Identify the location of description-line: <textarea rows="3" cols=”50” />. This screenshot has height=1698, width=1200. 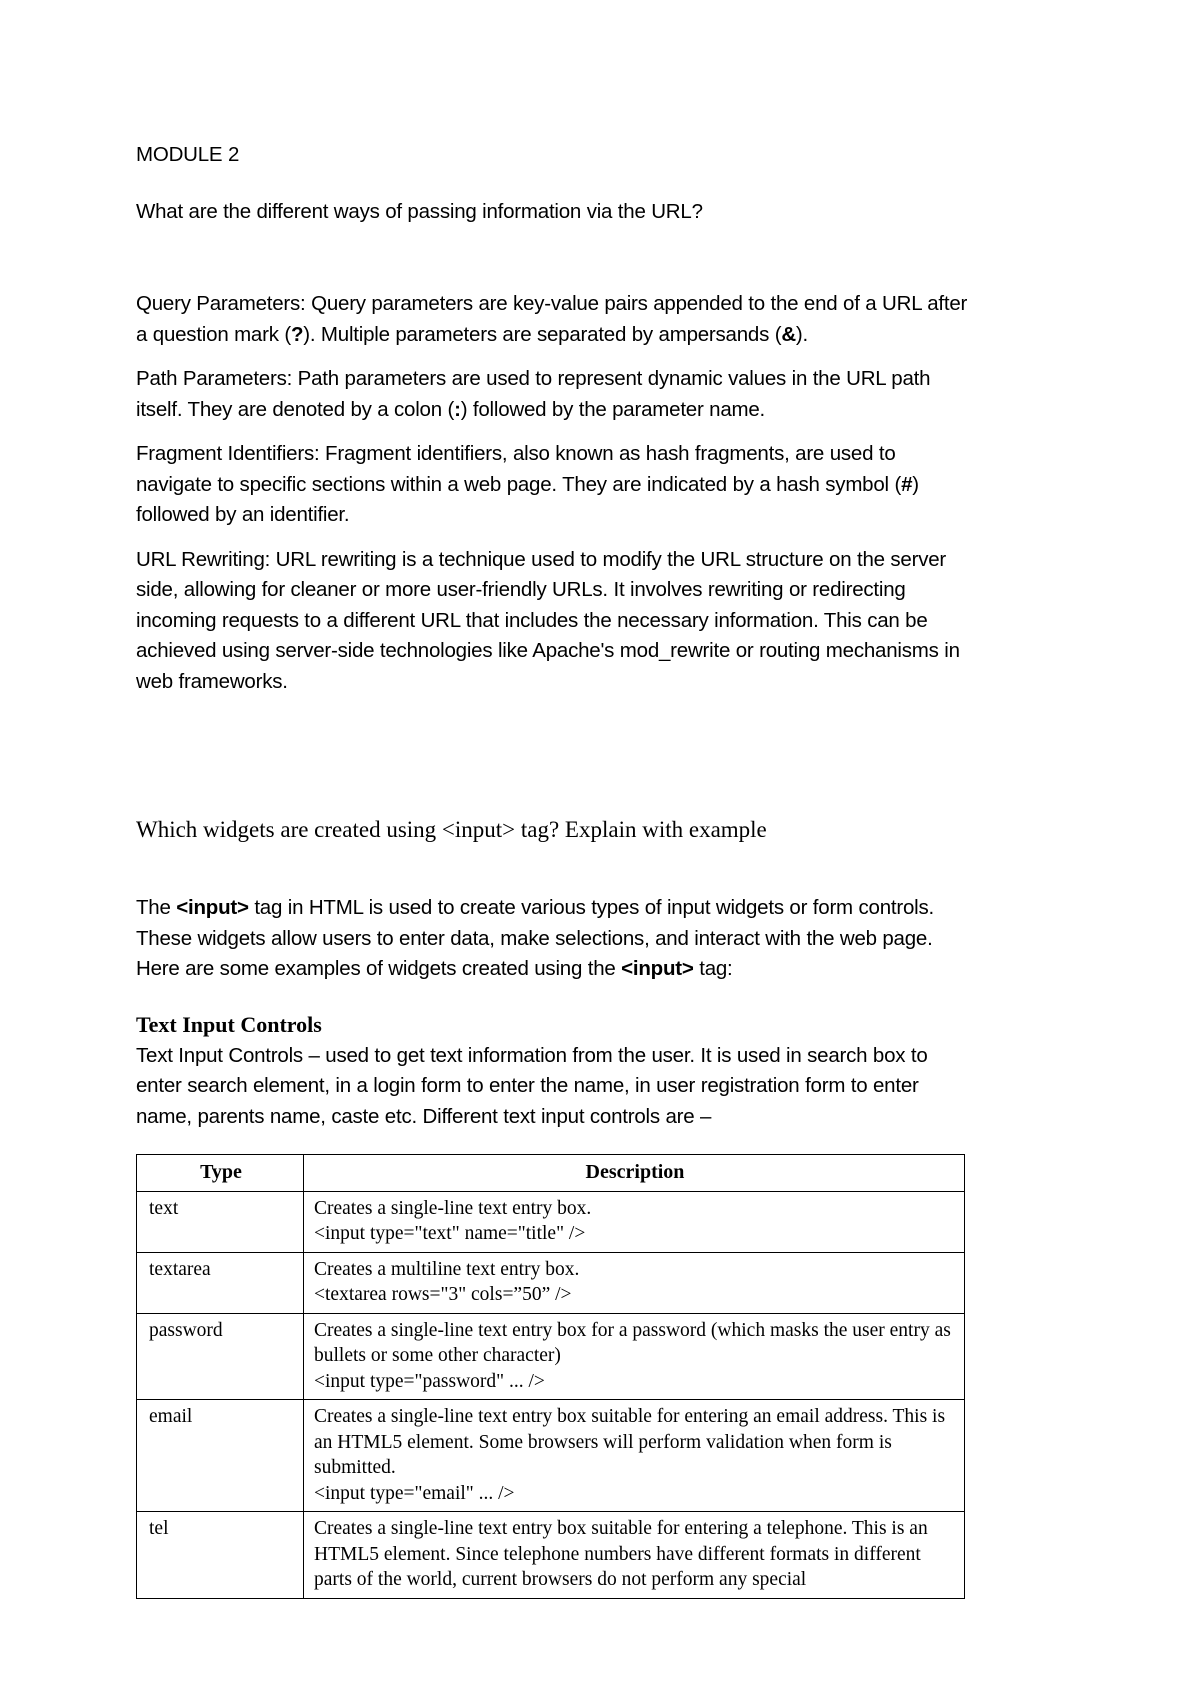
(443, 1294).